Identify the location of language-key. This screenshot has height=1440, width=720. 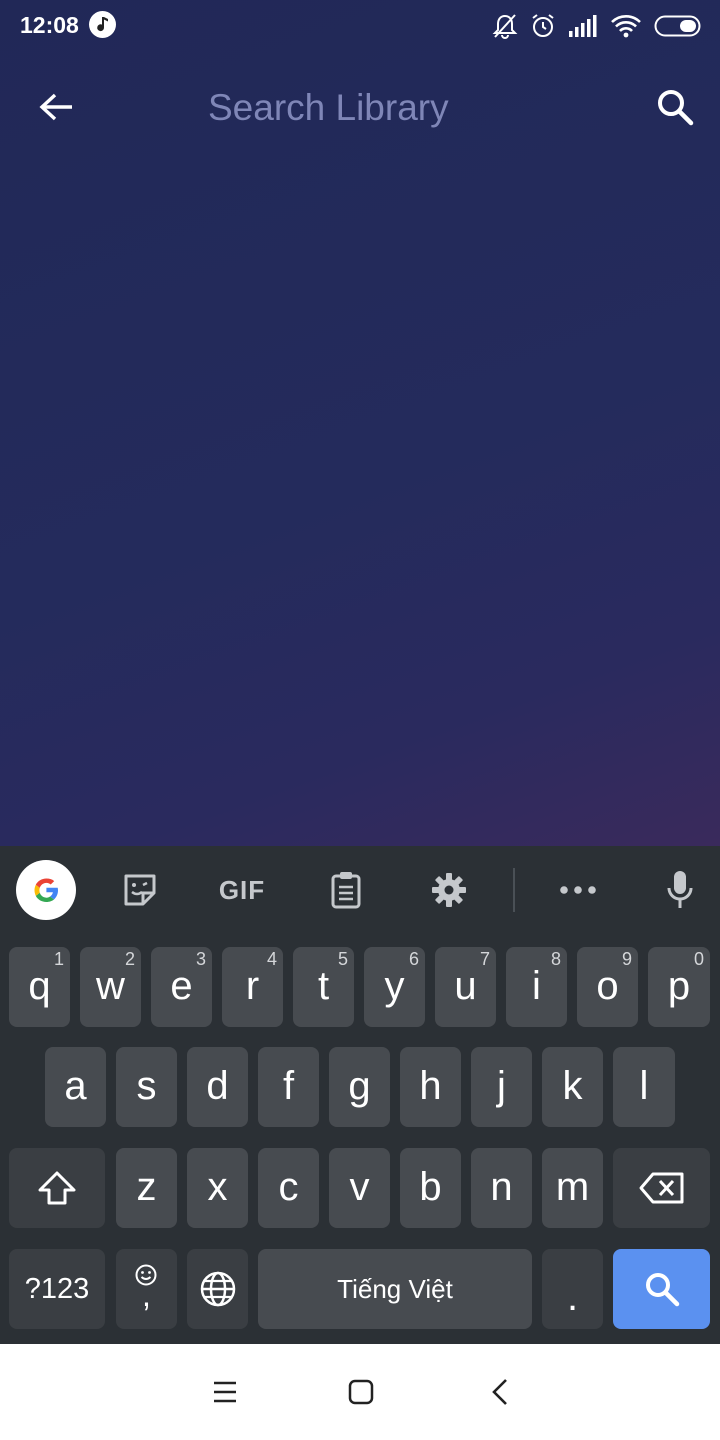
(217, 1289).